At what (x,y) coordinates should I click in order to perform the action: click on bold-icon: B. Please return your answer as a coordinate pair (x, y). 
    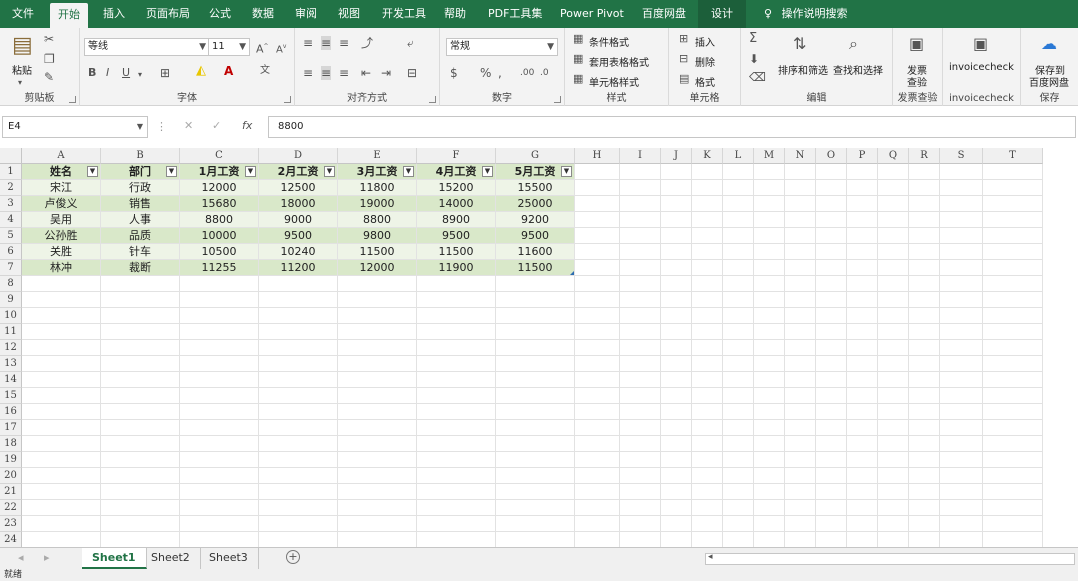
    Looking at the image, I should click on (92, 73).